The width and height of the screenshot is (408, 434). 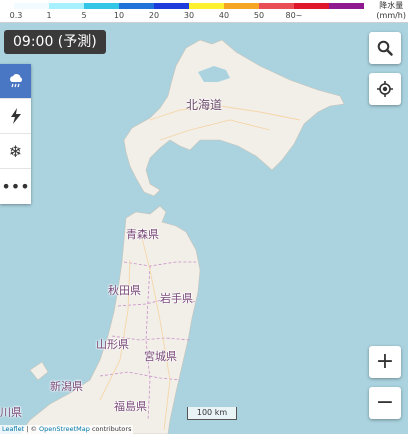 I want to click on zoom-out-button: −, so click(x=385, y=403).